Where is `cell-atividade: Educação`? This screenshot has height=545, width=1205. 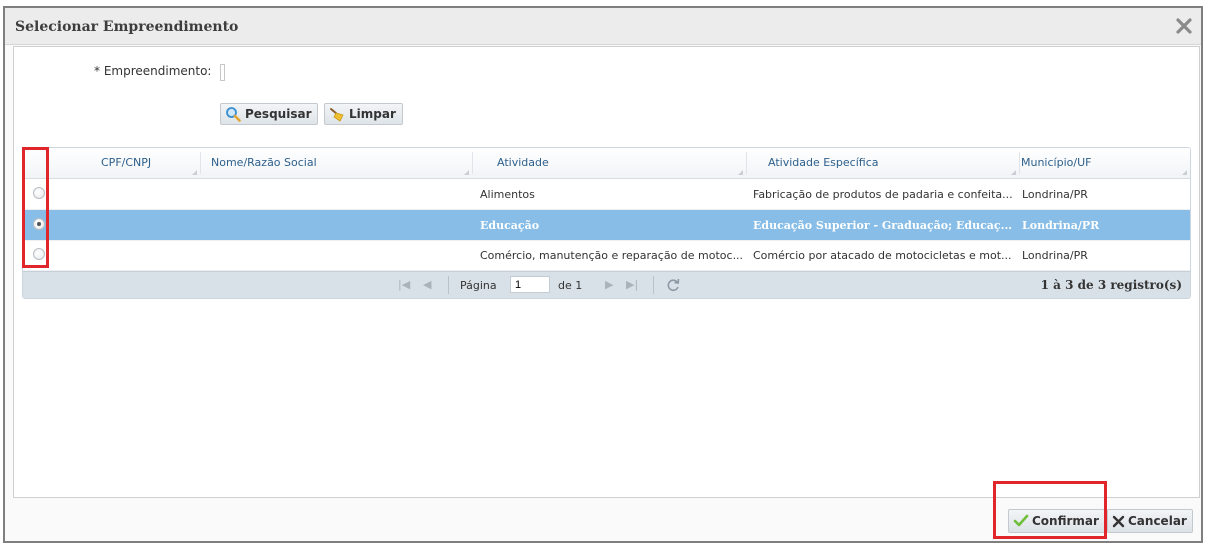
cell-atividade: Educação is located at coordinates (510, 225).